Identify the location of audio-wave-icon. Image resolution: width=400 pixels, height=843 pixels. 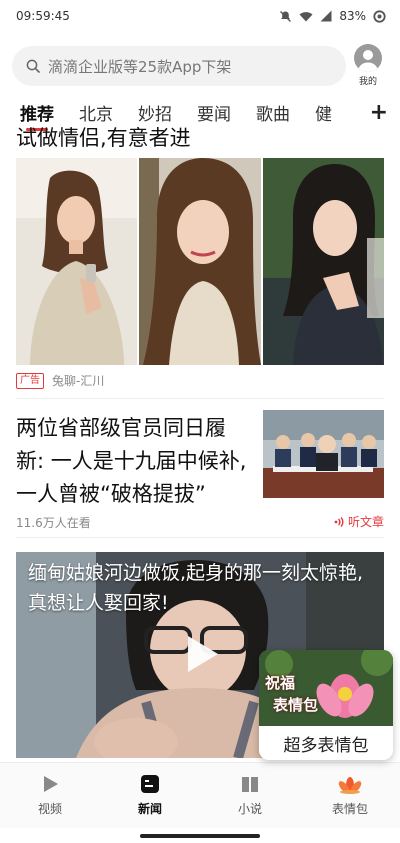
(339, 522).